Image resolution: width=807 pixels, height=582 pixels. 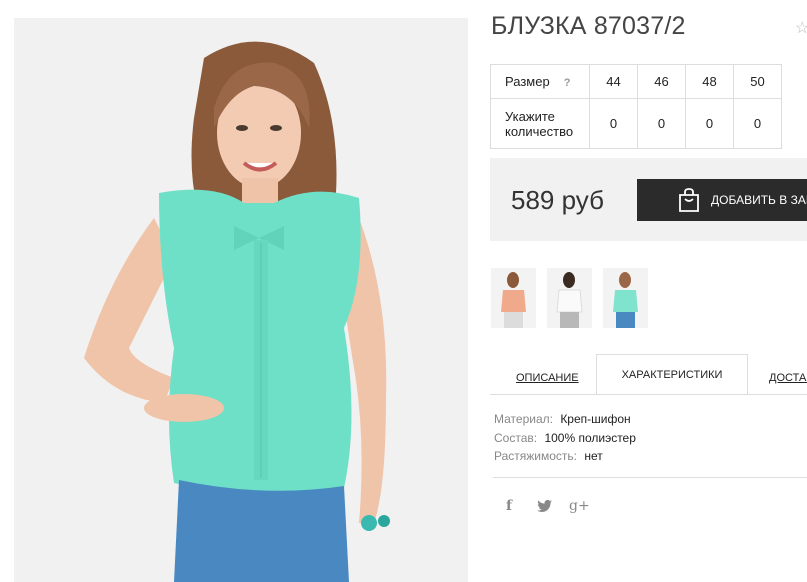 I want to click on spec-stretch: Растяжимость: нет, so click(x=565, y=456).